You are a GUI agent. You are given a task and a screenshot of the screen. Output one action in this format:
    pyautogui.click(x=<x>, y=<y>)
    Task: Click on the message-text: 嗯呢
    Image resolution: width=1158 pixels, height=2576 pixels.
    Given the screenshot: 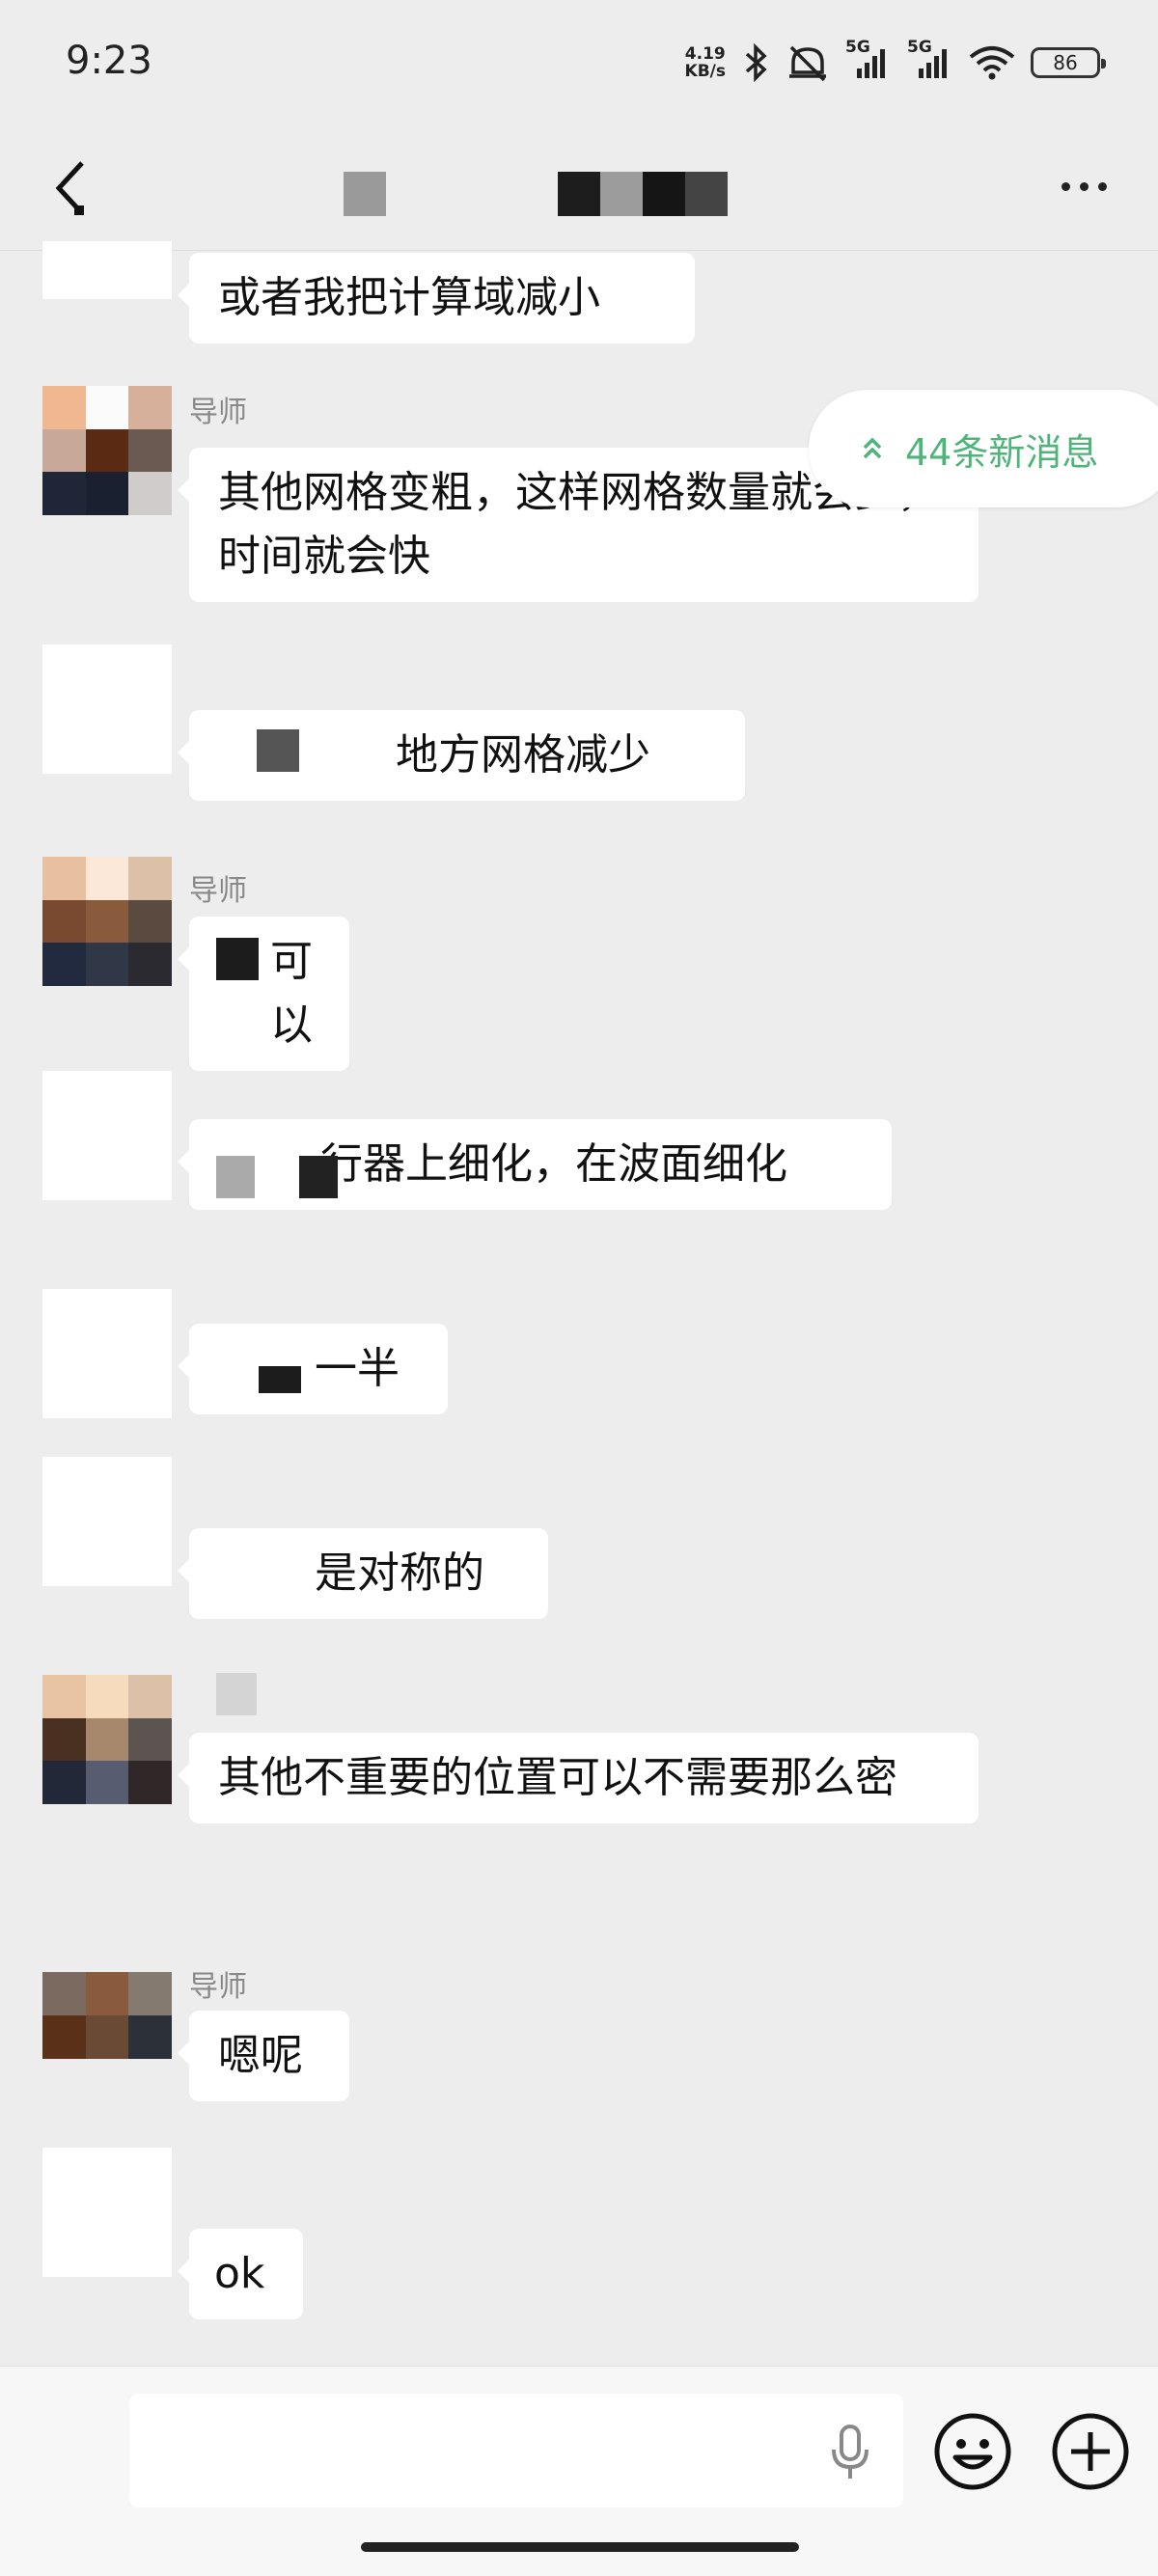 What is the action you would take?
    pyautogui.click(x=260, y=2055)
    